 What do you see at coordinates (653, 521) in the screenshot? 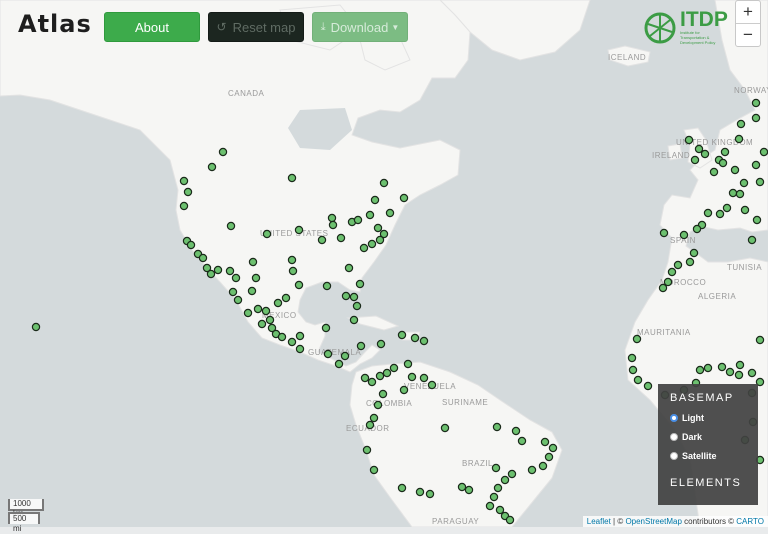
I see `osm-link: OpenStreetMap` at bounding box center [653, 521].